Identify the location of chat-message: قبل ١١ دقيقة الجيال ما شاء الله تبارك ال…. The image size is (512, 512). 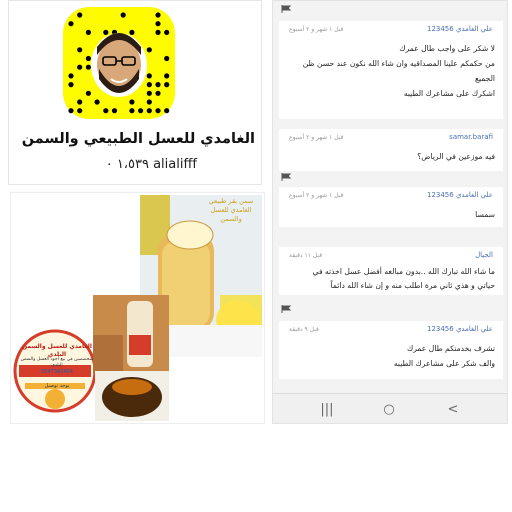
(391, 271).